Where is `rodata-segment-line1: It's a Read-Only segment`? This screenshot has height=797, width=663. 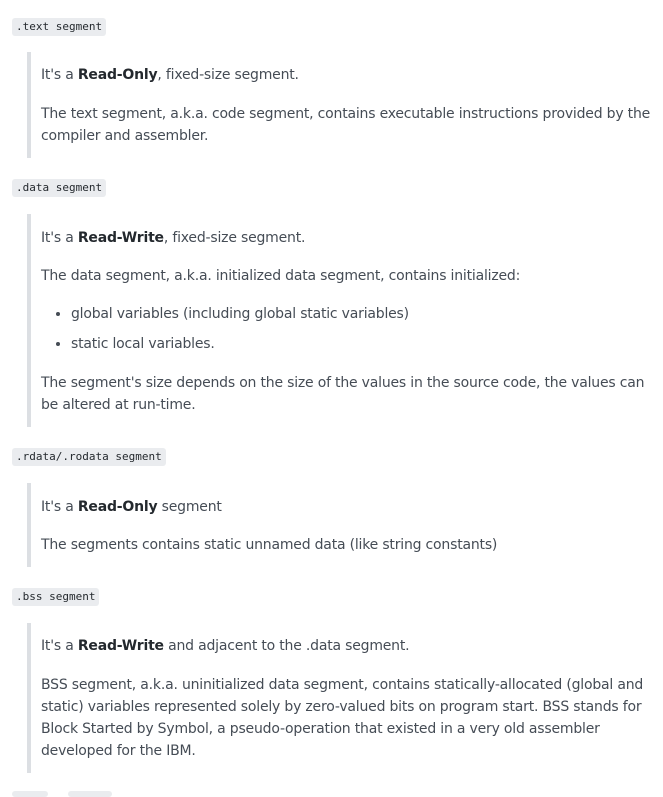 rodata-segment-line1: It's a Read-Only segment is located at coordinates (131, 507).